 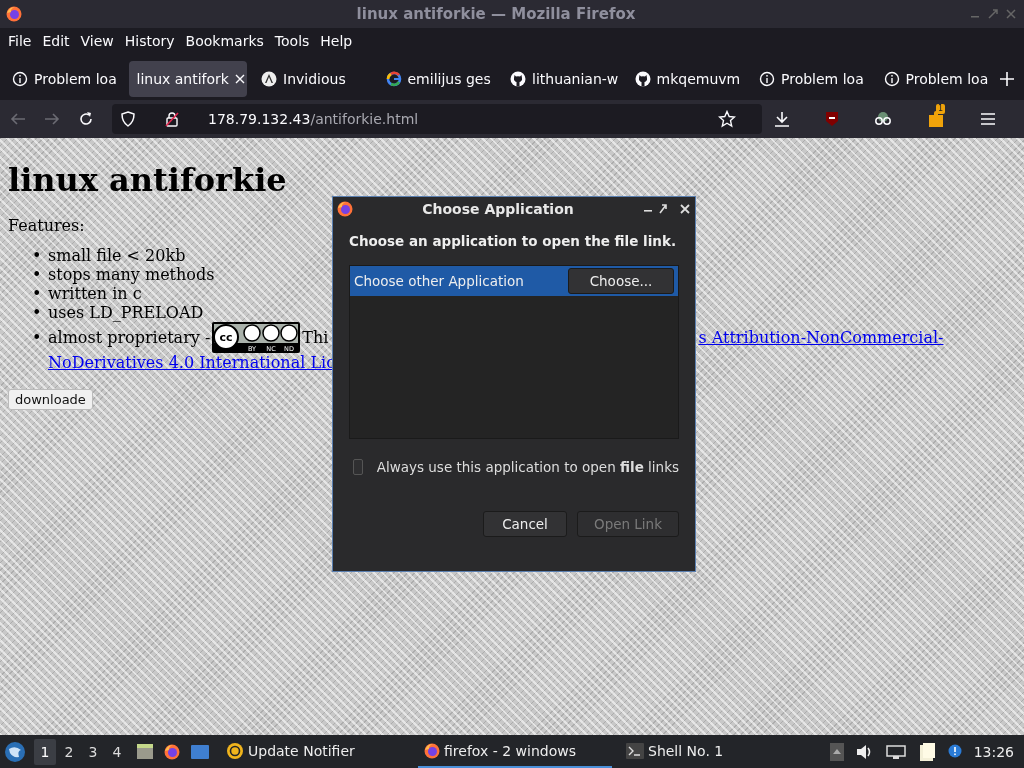 I want to click on start-menu-icon, so click(x=15, y=751).